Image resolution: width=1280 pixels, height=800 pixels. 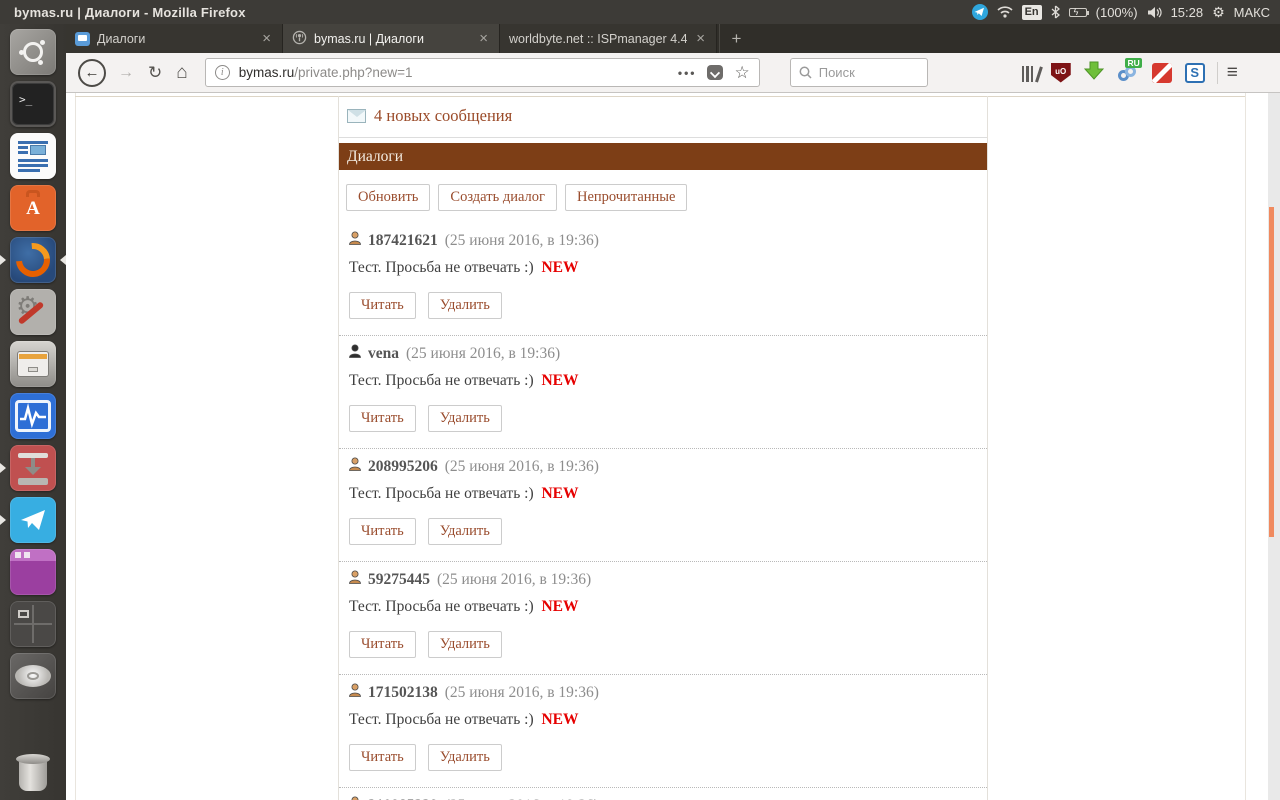 I want to click on username: МАКС, so click(x=1252, y=12).